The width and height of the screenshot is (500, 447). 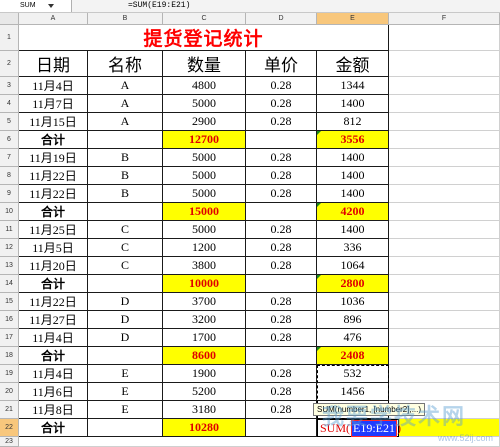 I want to click on row-header-16: 16, so click(x=9, y=320).